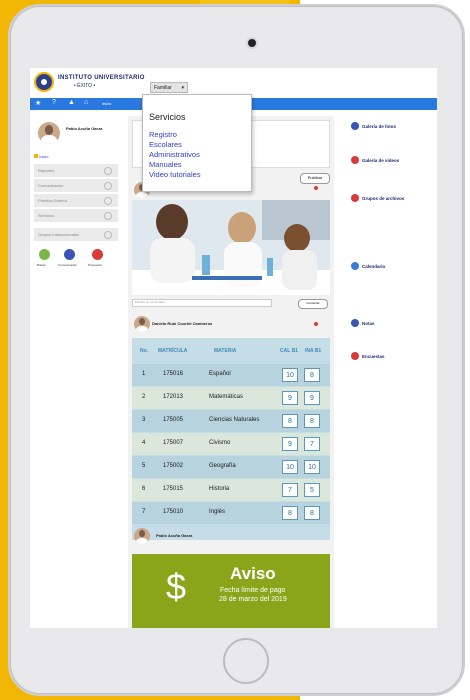 The width and height of the screenshot is (470, 700). I want to click on post-photo, so click(231, 247).